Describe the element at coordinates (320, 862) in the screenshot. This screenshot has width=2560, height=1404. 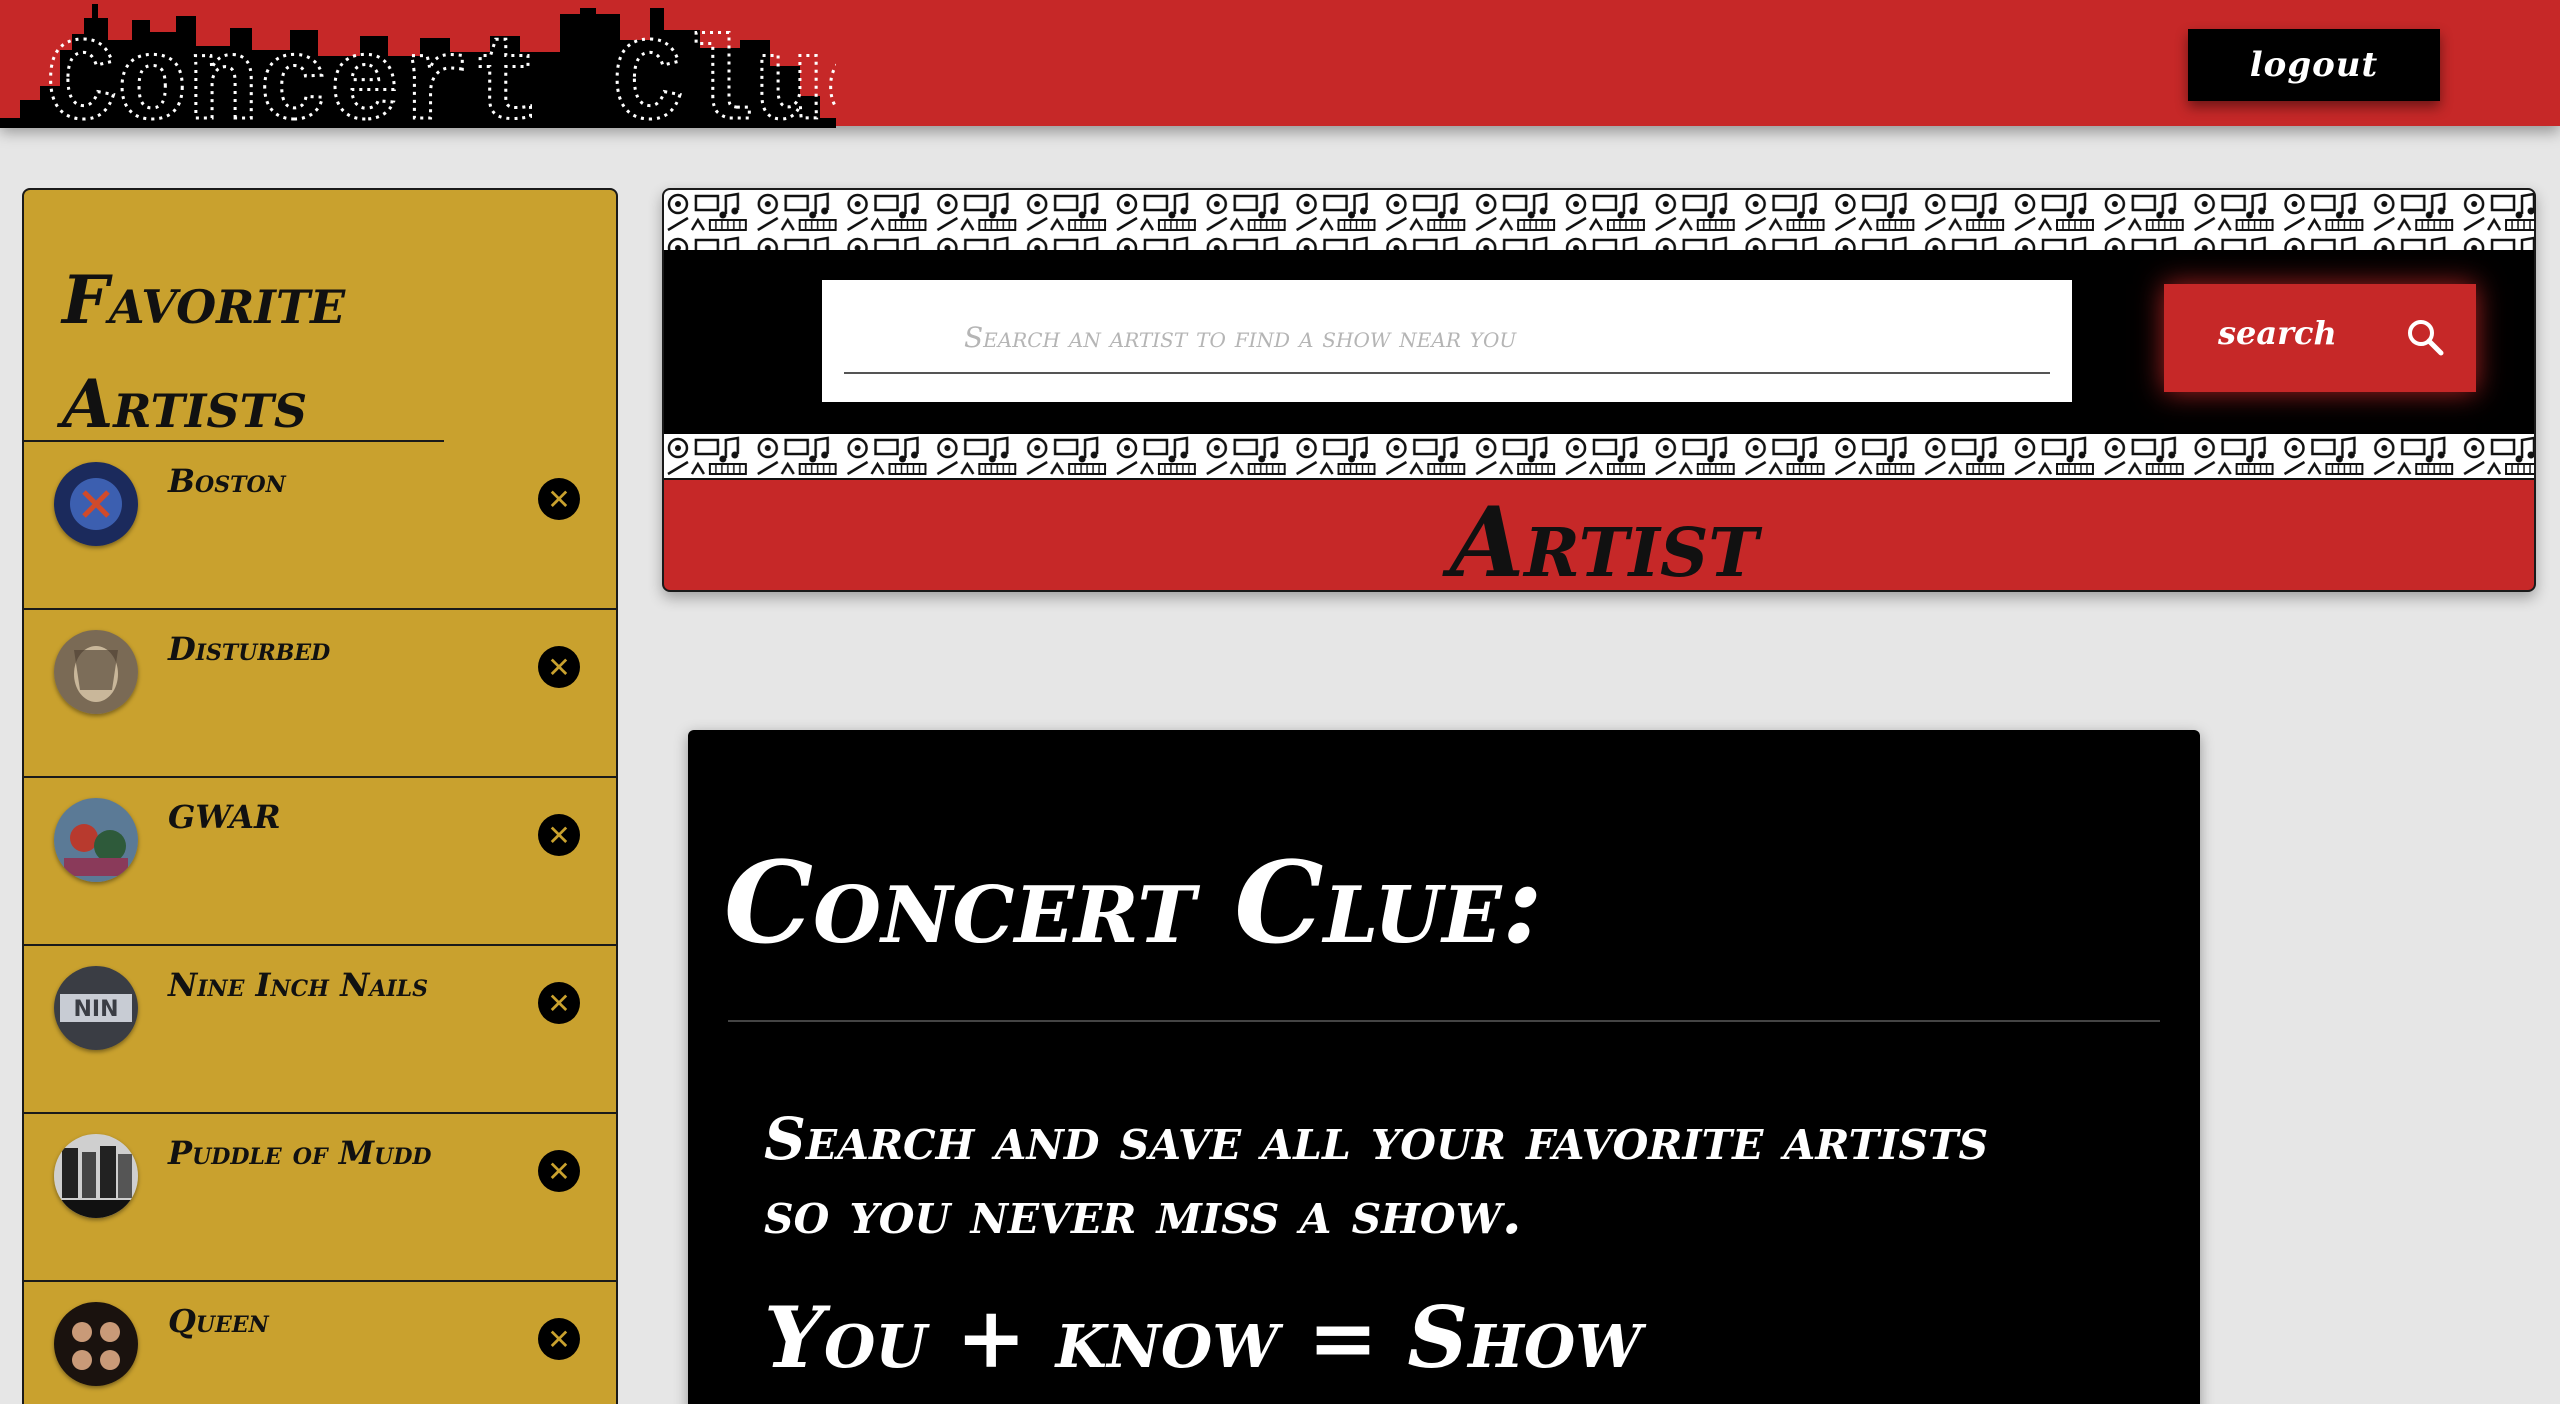
I see `favorite-artist-item: GWAR ✕` at that location.